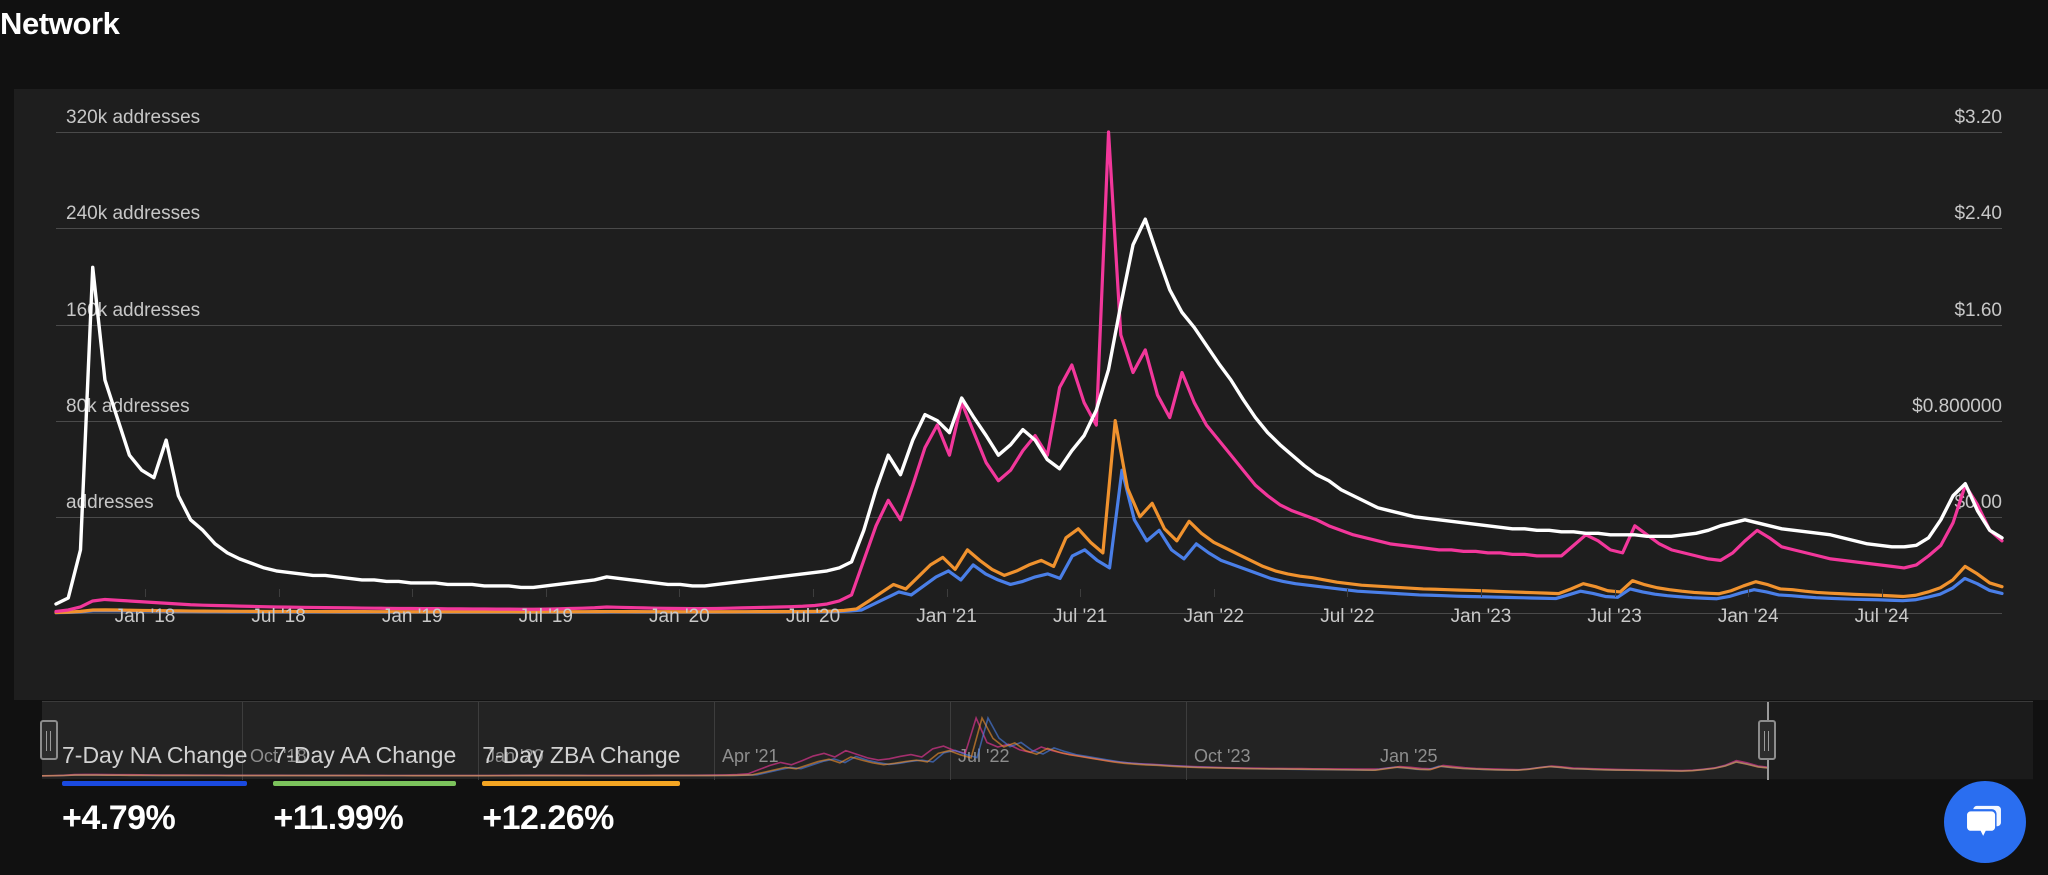 This screenshot has width=2048, height=875. What do you see at coordinates (119, 818) in the screenshot?
I see `stat-value: +4.79%` at bounding box center [119, 818].